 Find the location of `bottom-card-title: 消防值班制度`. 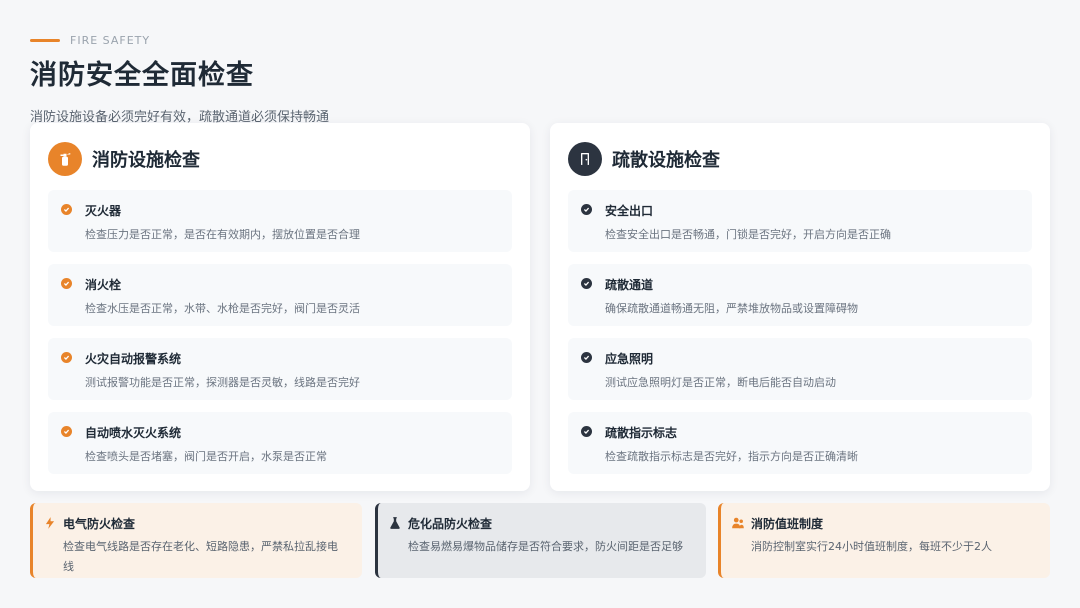

bottom-card-title: 消防值班制度 is located at coordinates (787, 524).